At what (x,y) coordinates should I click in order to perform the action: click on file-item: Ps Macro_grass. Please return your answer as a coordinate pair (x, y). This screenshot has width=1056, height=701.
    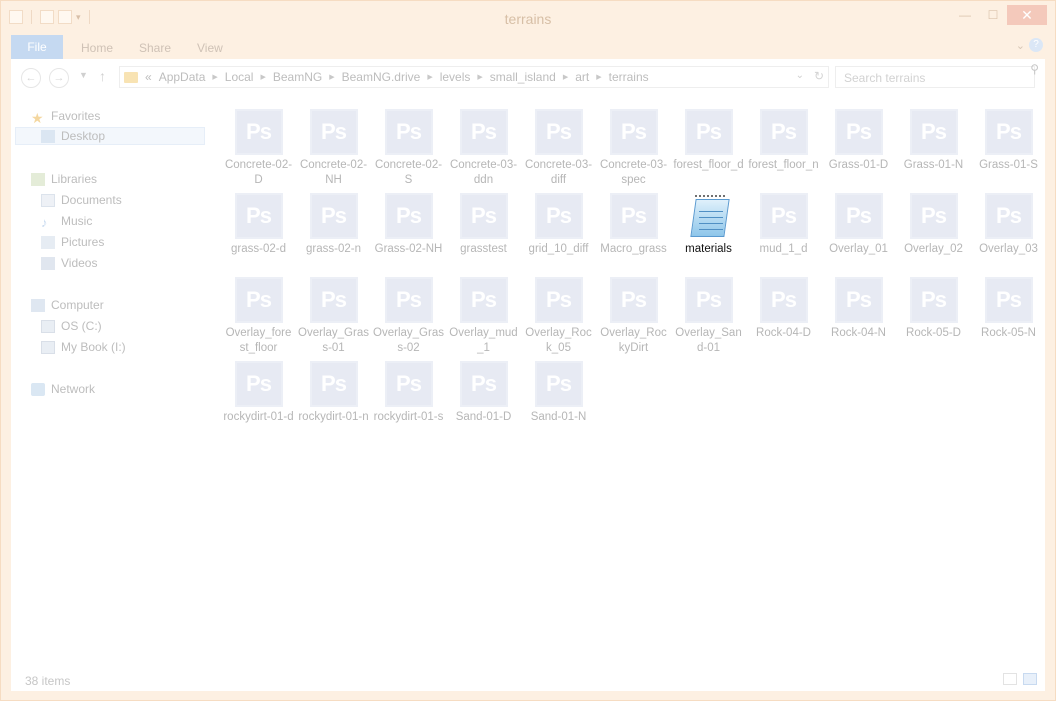
    Looking at the image, I should click on (633, 227).